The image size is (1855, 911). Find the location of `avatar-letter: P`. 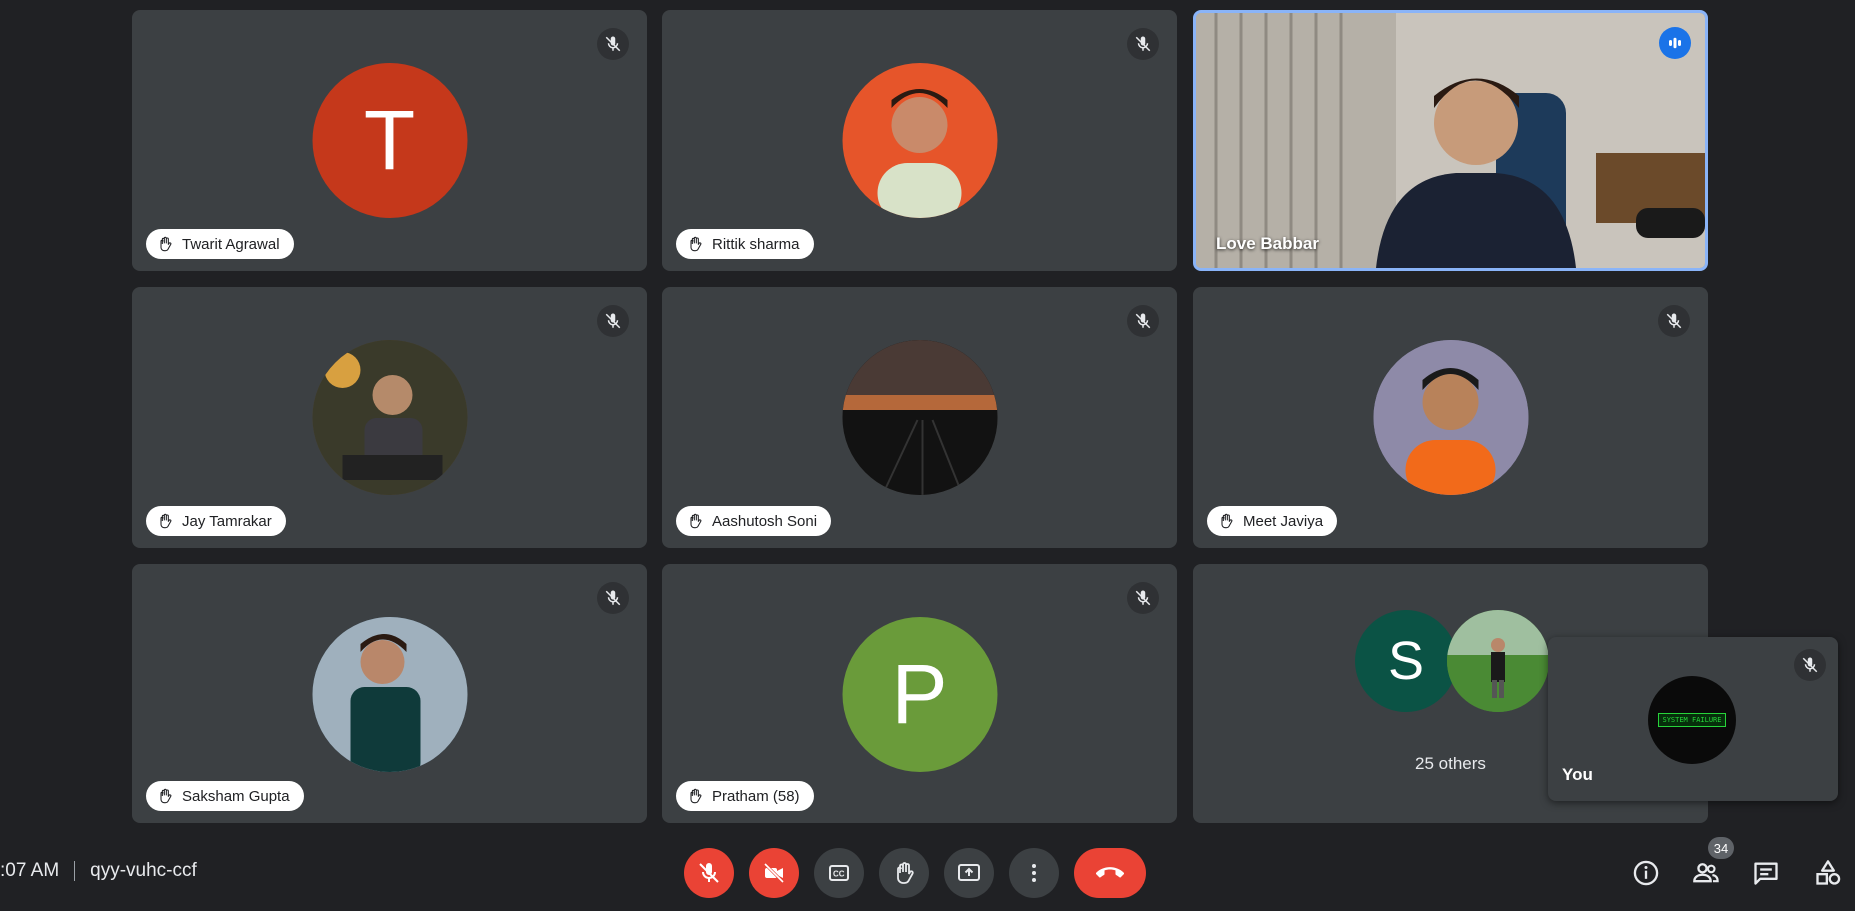

avatar-letter: P is located at coordinates (919, 694).